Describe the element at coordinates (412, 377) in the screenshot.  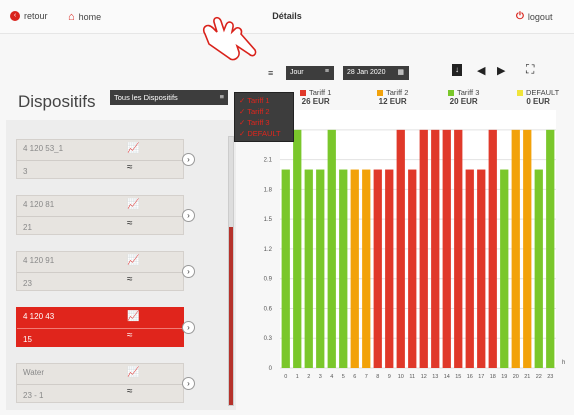
I see `x-tick-label: 11` at that location.